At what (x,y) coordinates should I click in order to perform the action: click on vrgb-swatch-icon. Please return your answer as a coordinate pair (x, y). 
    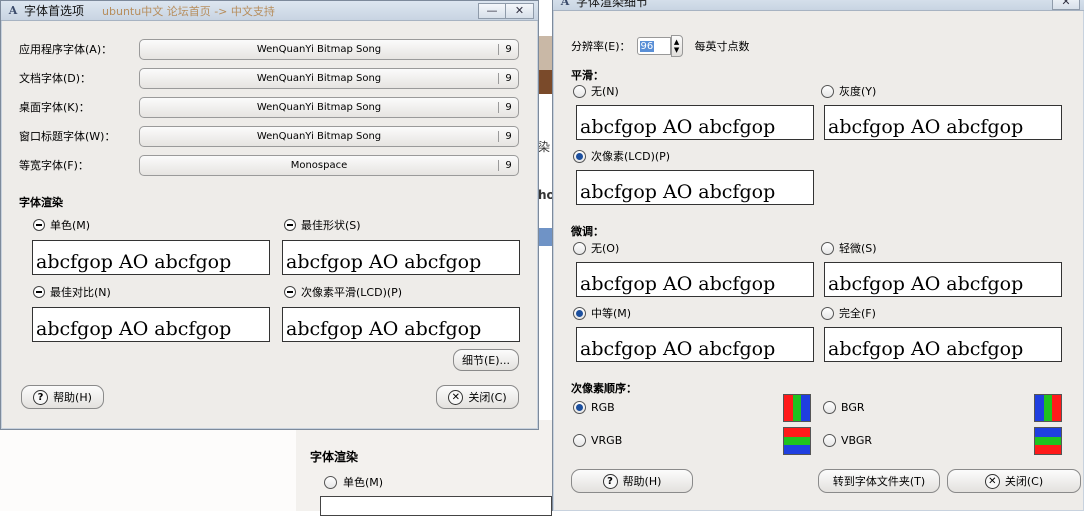
    Looking at the image, I should click on (797, 441).